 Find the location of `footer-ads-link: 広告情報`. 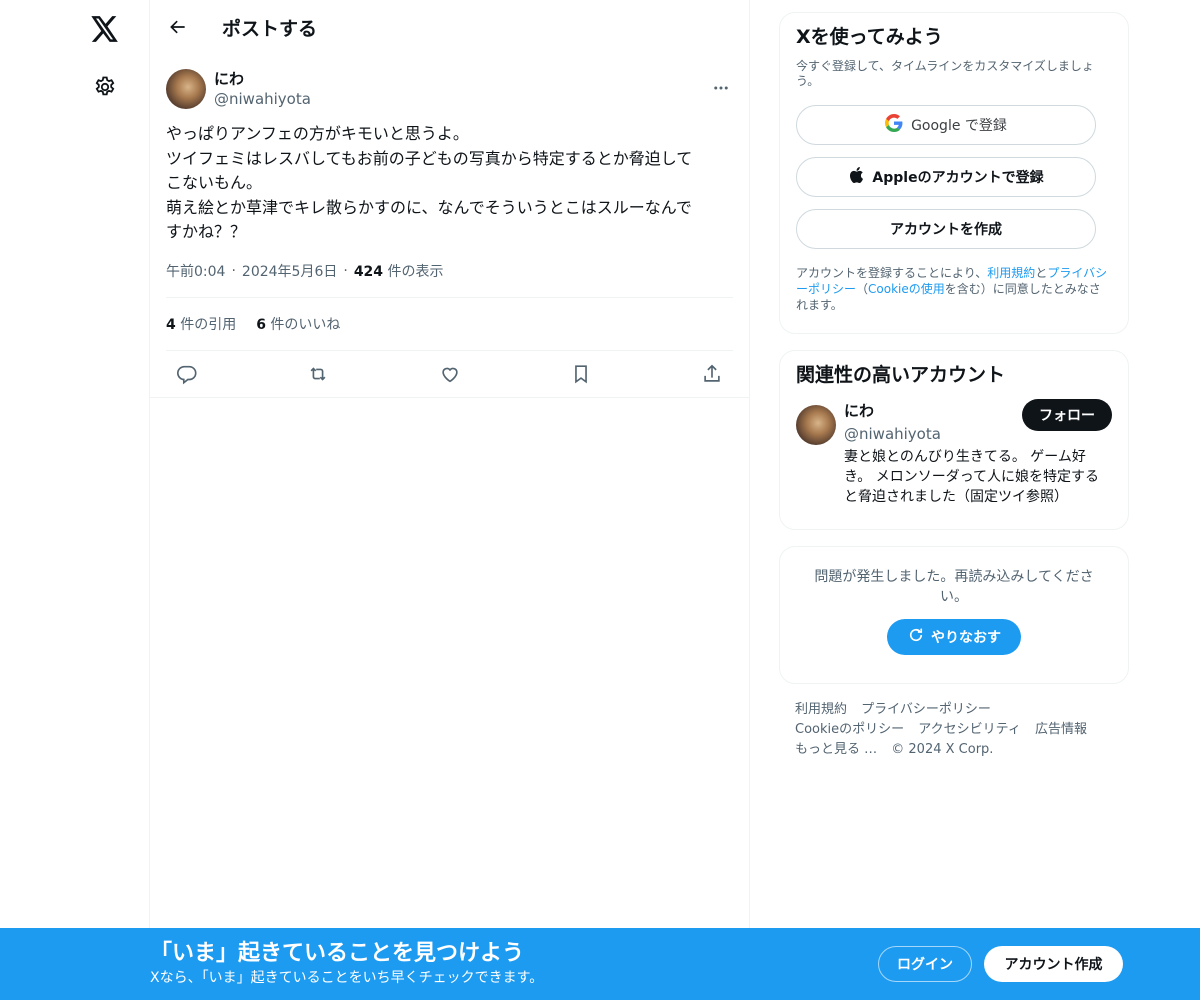

footer-ads-link: 広告情報 is located at coordinates (1061, 729).